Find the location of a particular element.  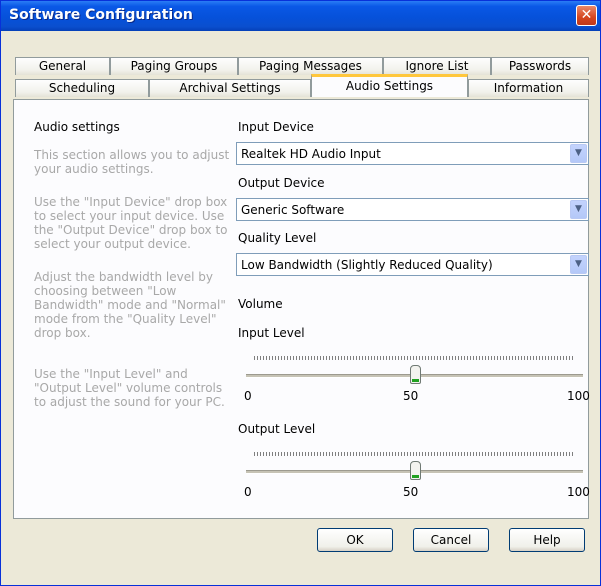

tab-information: Information is located at coordinates (528, 88).